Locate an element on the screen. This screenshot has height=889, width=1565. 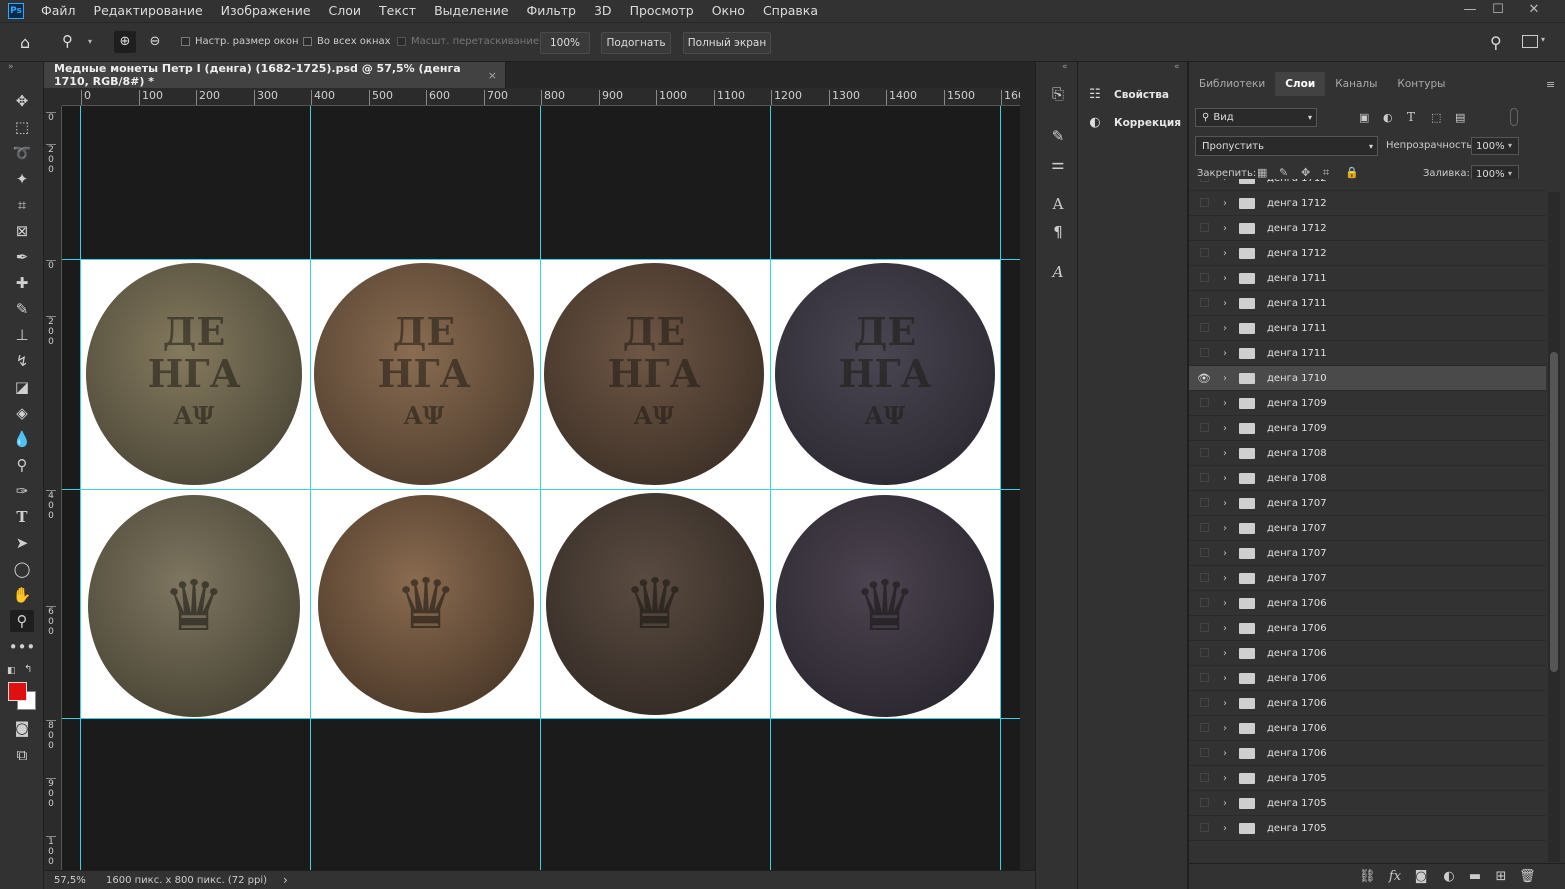
status-menu-arrow: › is located at coordinates (285, 880).